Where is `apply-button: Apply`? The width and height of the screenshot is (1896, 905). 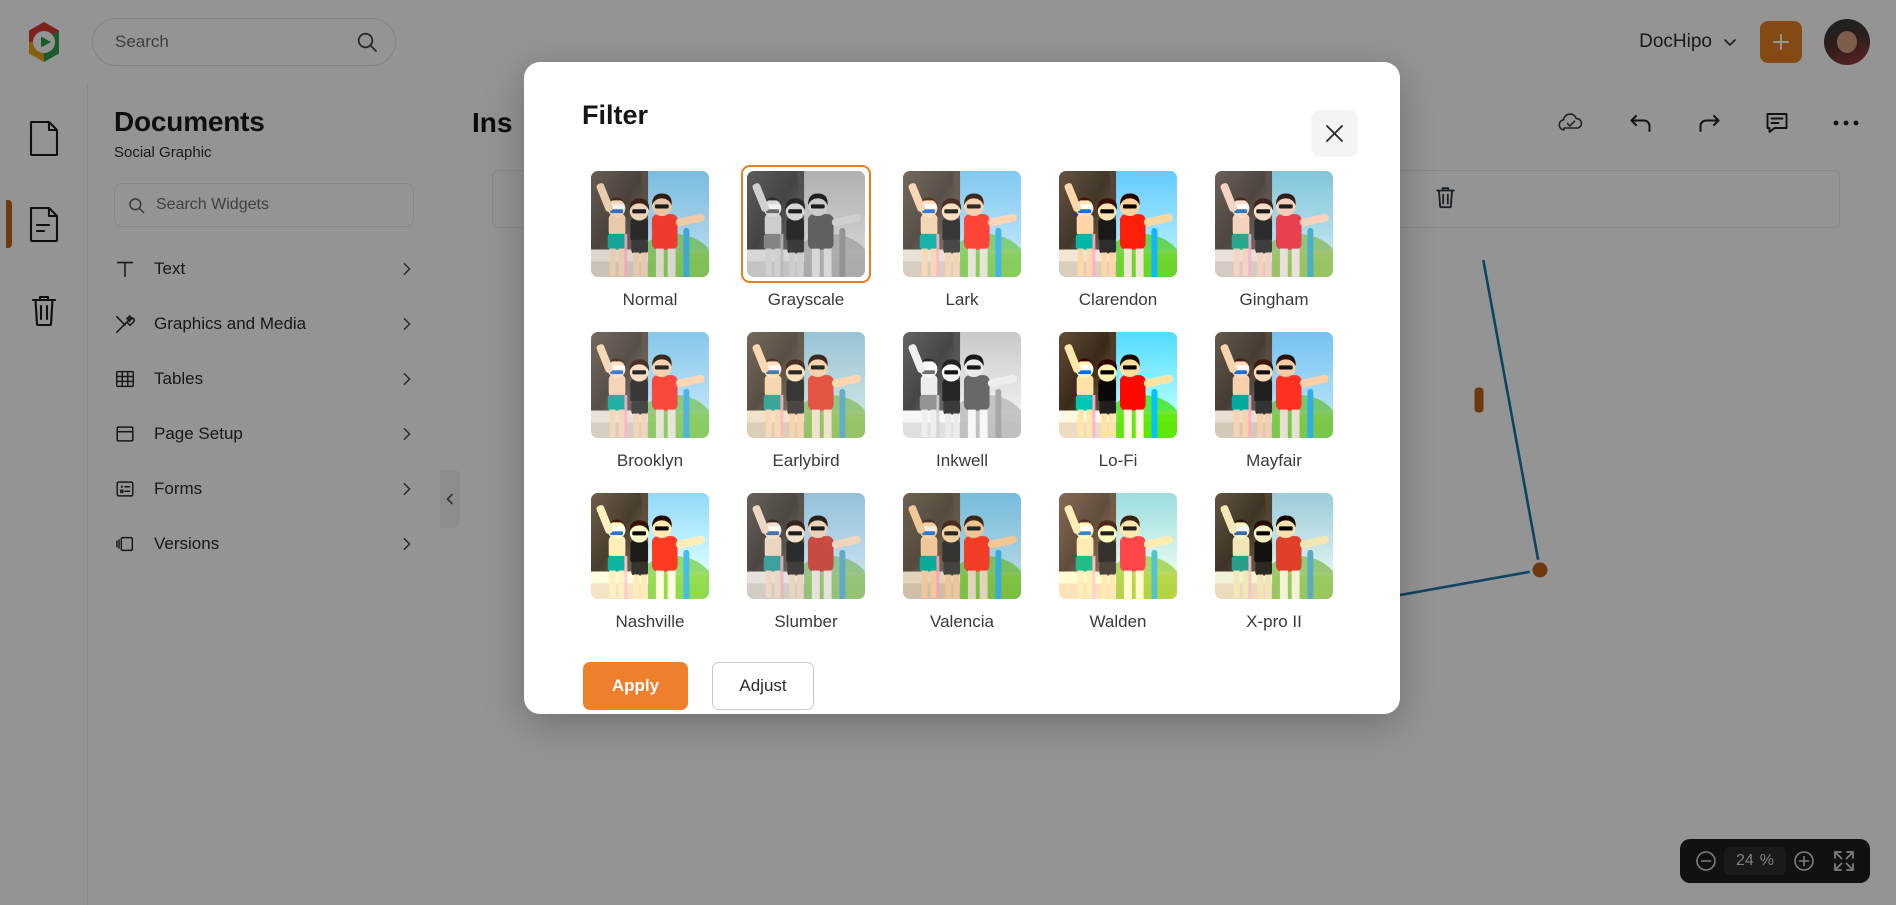 apply-button: Apply is located at coordinates (635, 686).